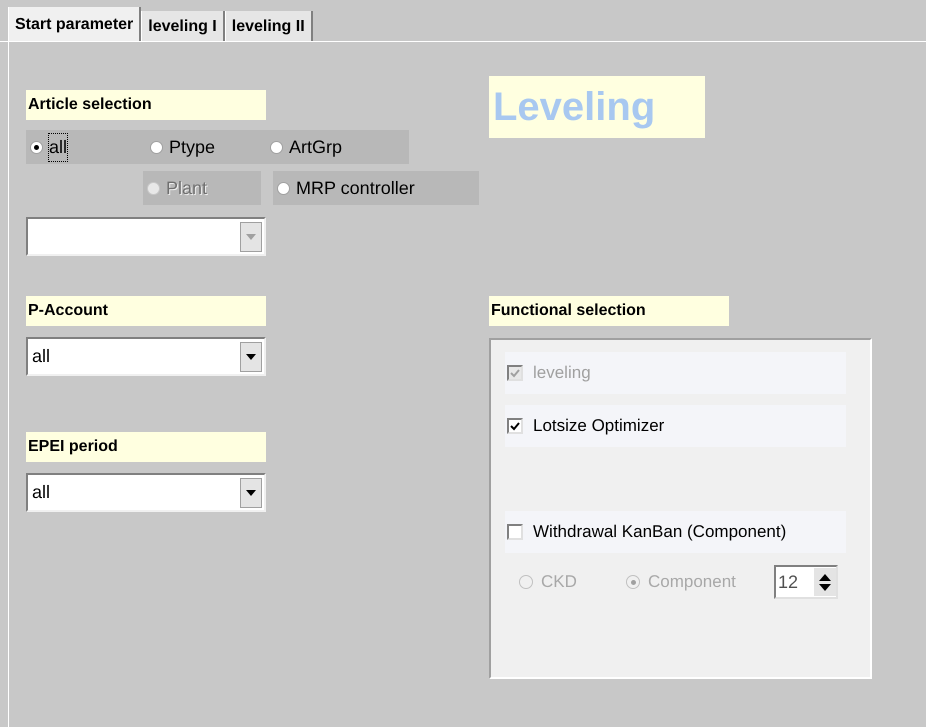 Image resolution: width=926 pixels, height=727 pixels. Describe the element at coordinates (75, 24) in the screenshot. I see `tab: Start parameter` at that location.